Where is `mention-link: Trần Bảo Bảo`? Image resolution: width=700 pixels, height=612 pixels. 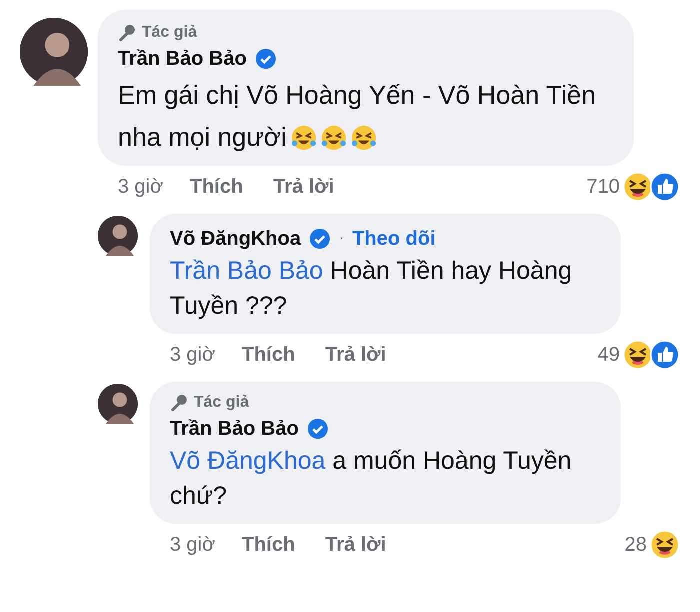 mention-link: Trần Bảo Bảo is located at coordinates (247, 271).